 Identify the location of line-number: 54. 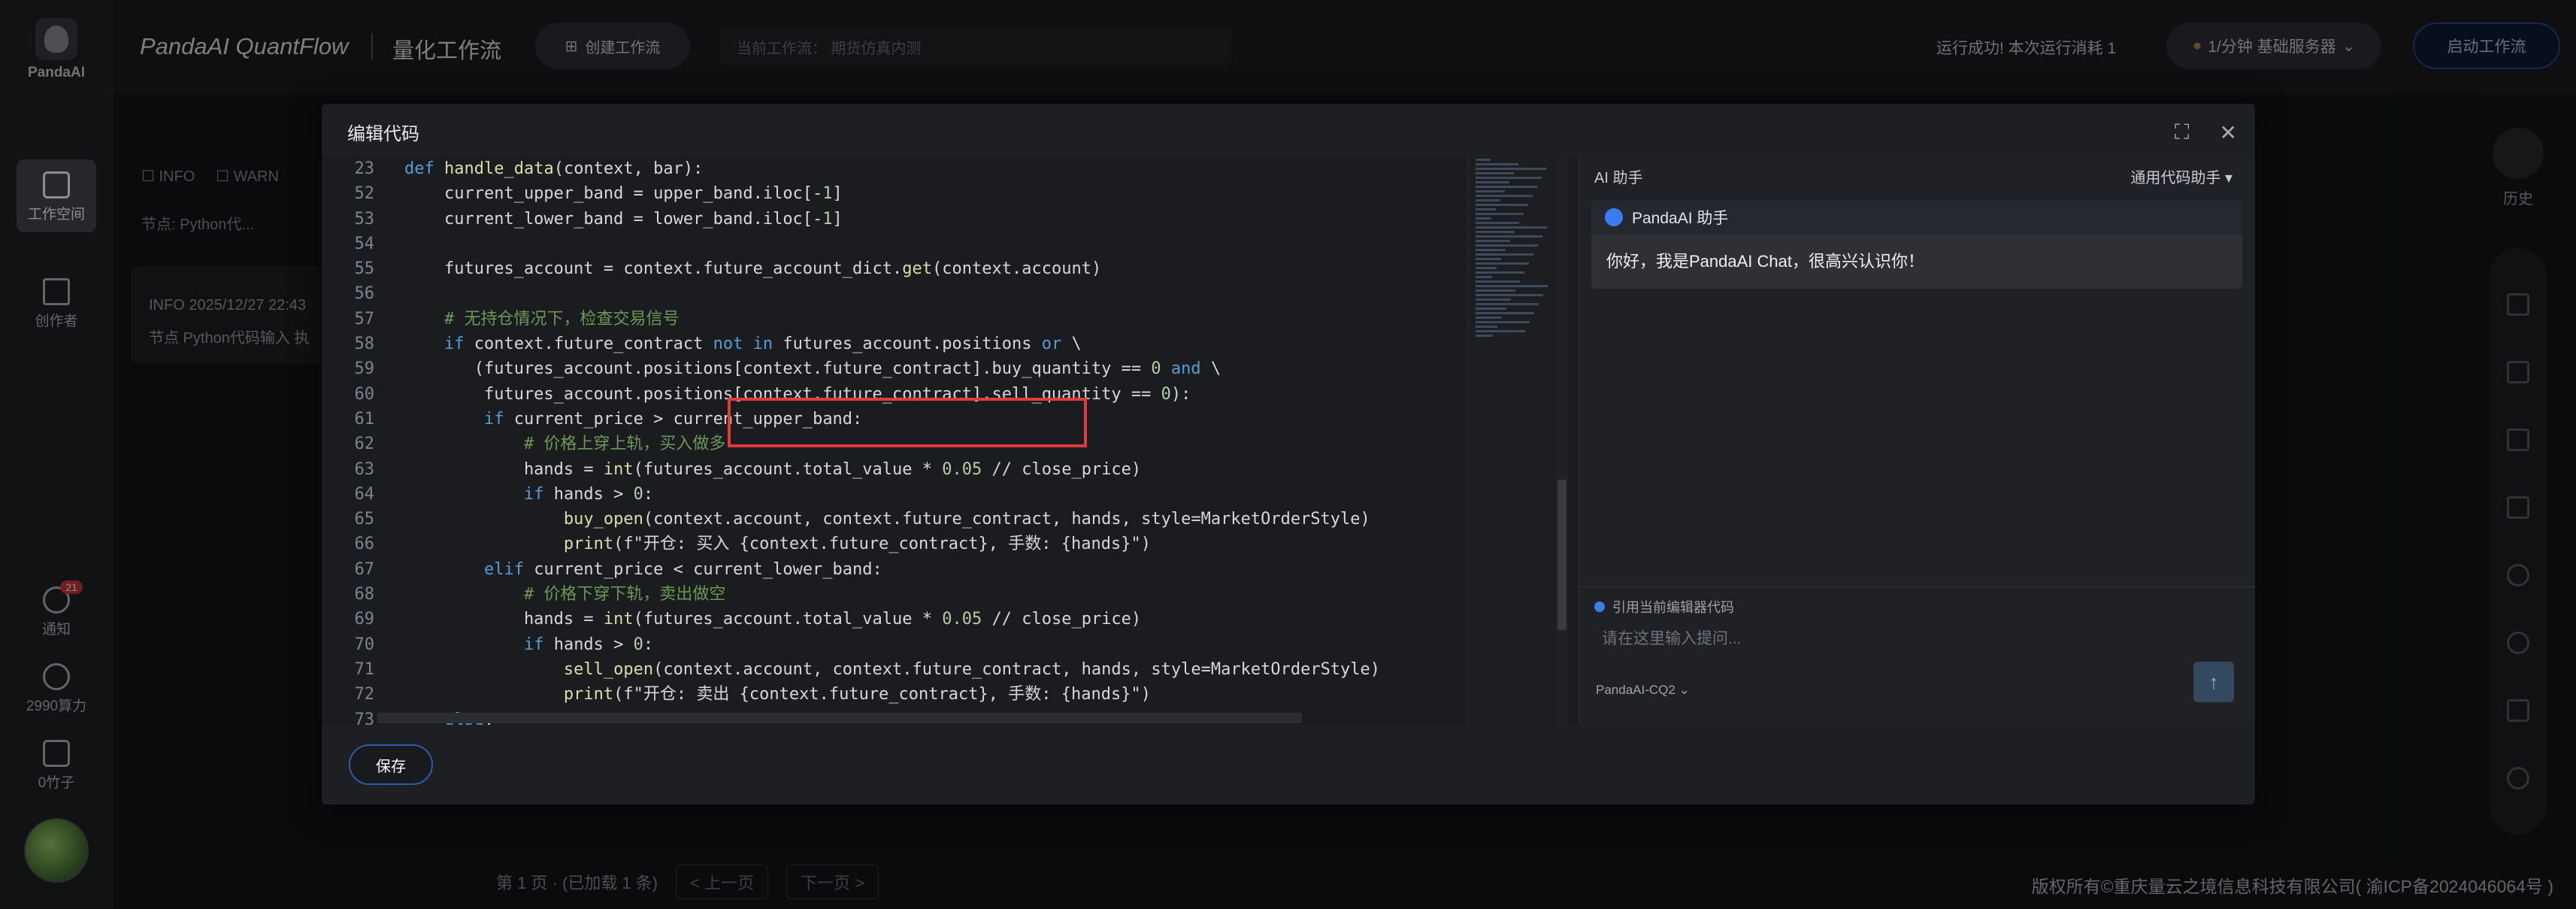
(364, 243).